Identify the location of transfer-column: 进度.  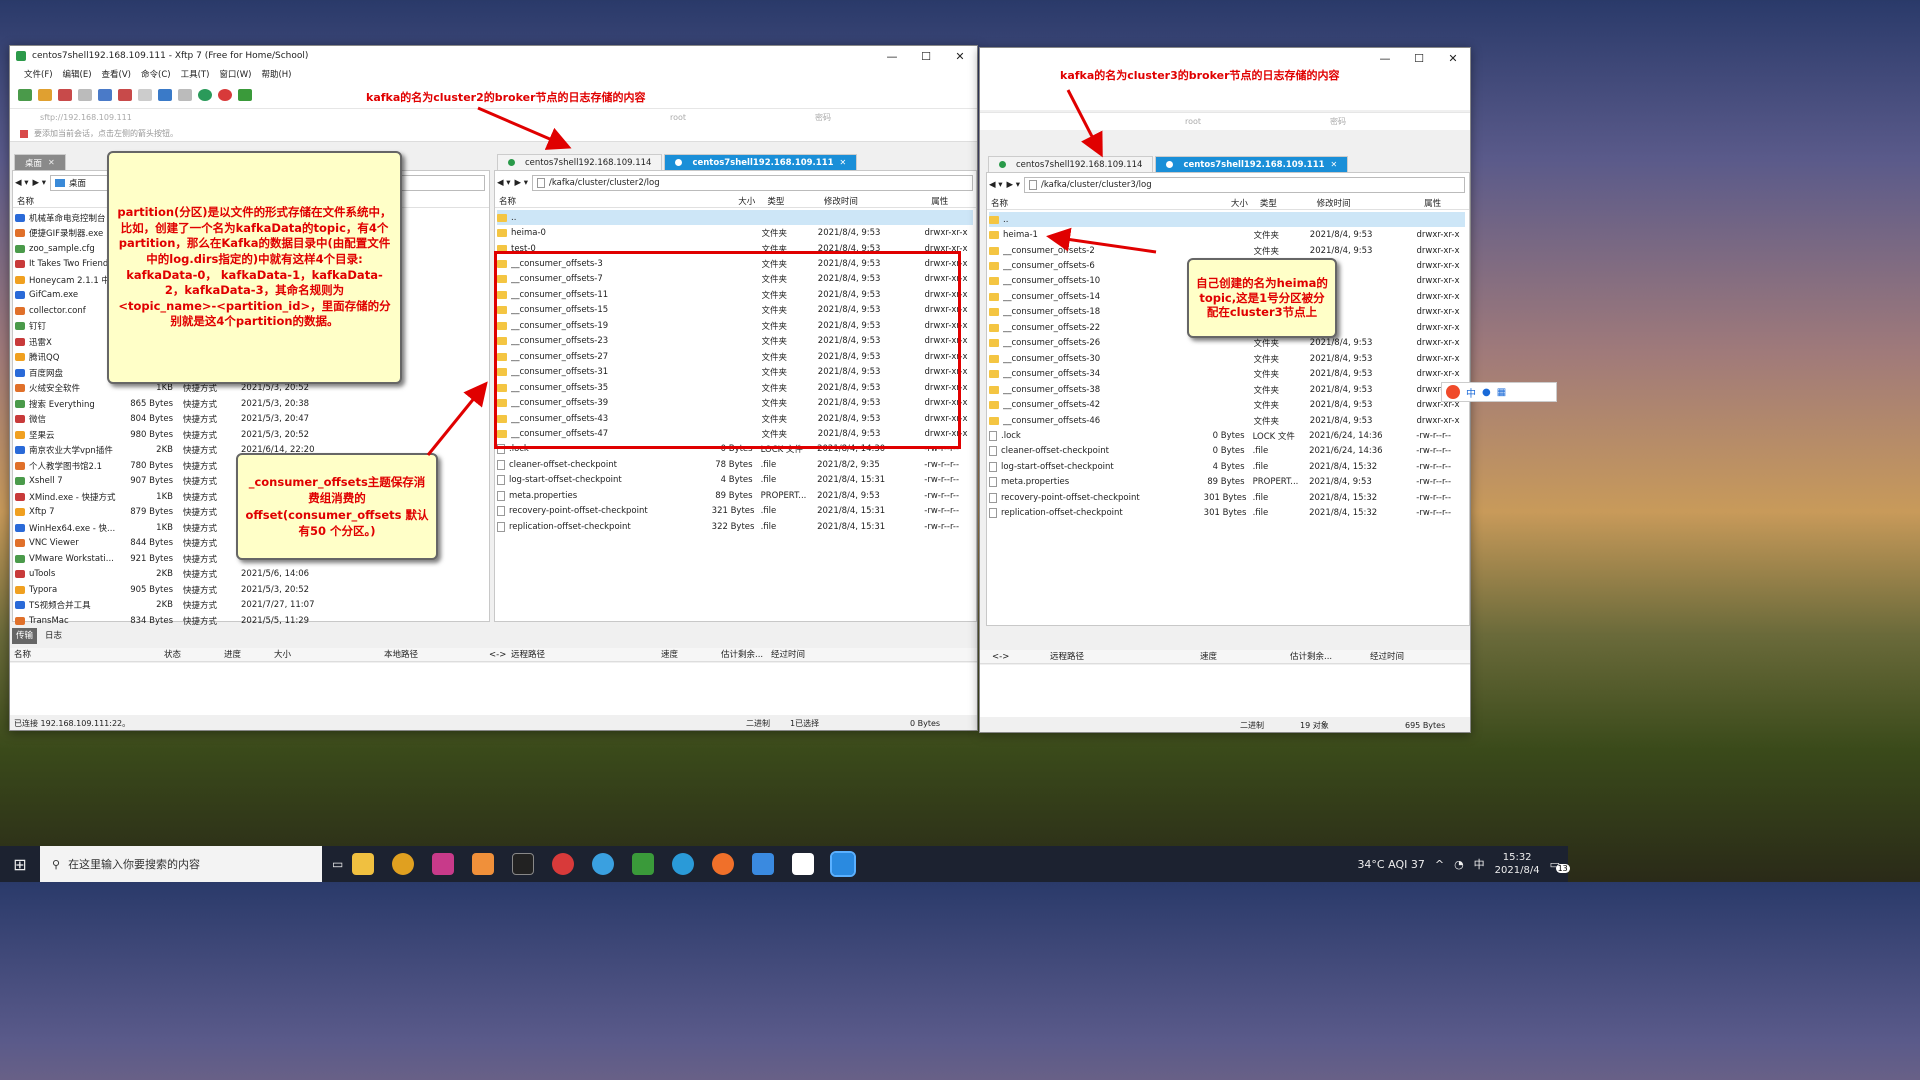
(245, 654).